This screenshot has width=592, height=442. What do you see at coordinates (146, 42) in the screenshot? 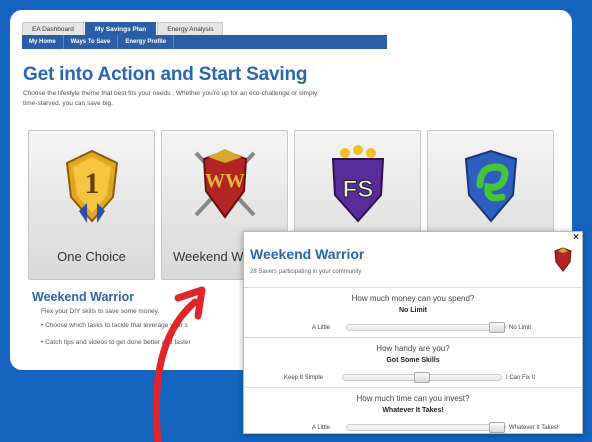
I see `subnav-energy-profile: Energy Profile` at bounding box center [146, 42].